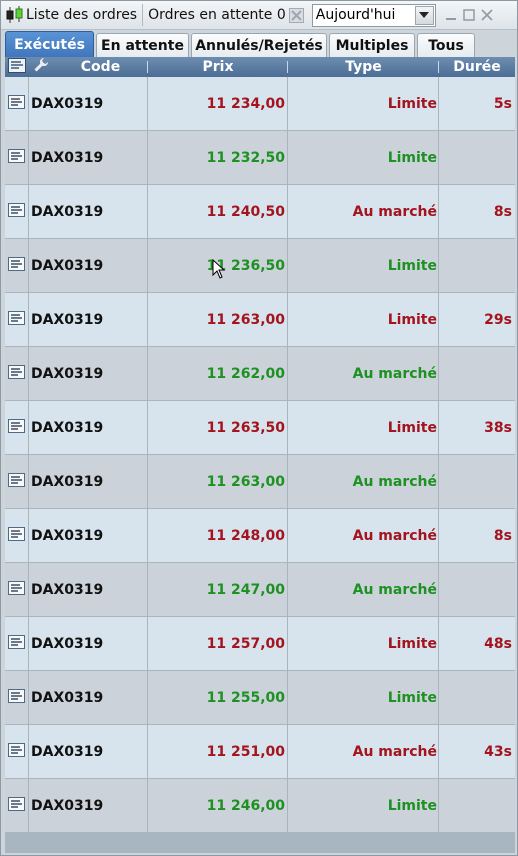  I want to click on table-row: DAX0319 11 232,50 Limite, so click(260, 158).